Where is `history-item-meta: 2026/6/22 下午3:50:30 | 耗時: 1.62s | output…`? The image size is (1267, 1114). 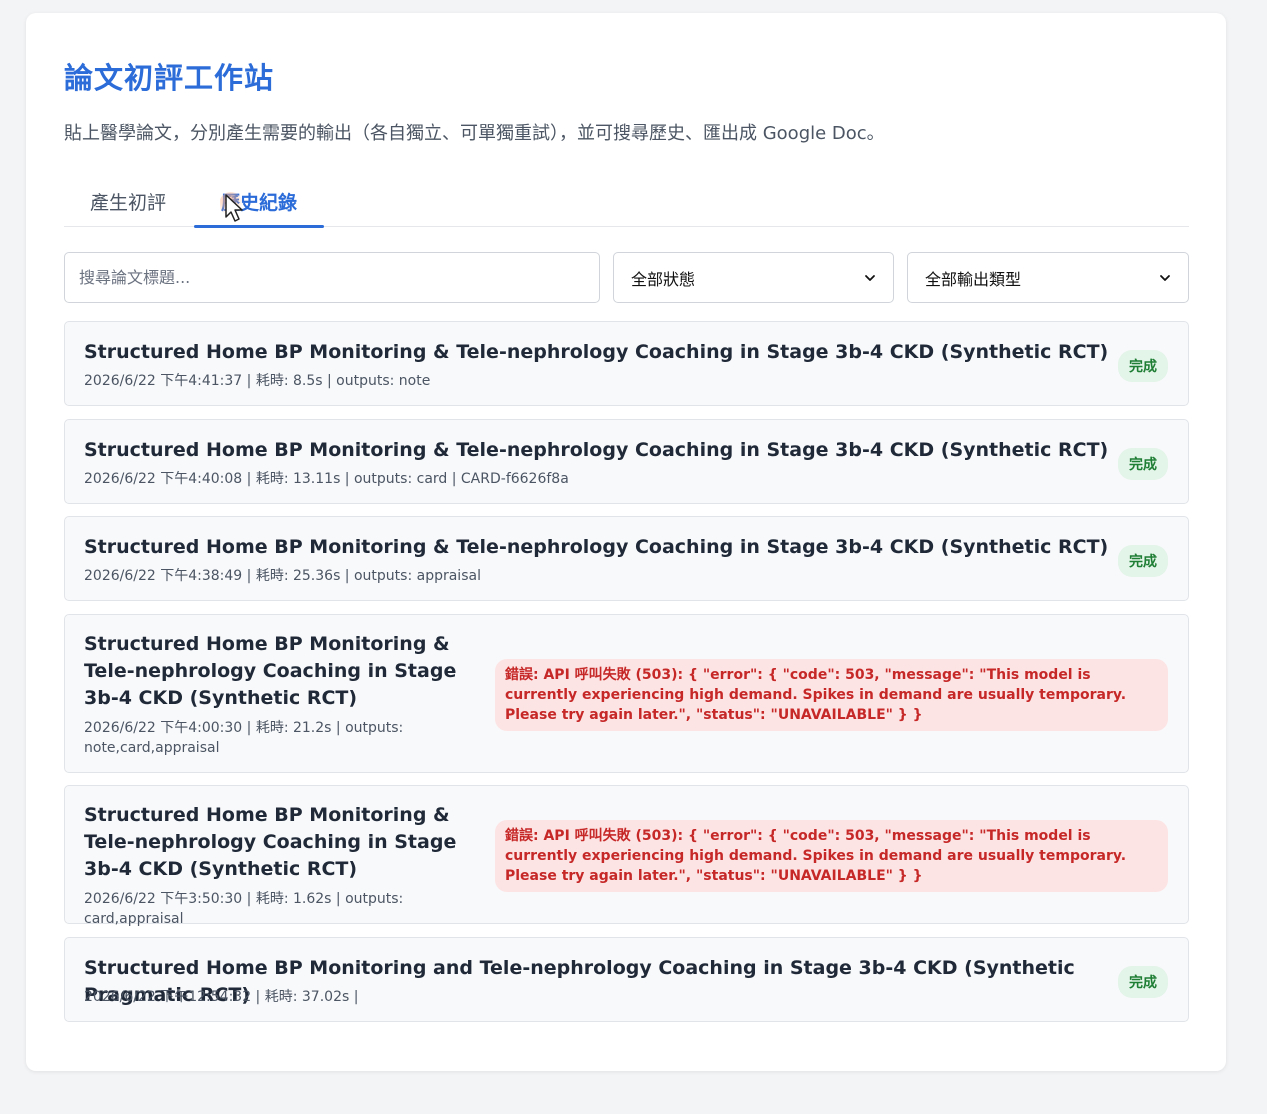
history-item-meta: 2026/6/22 下午3:50:30 | 耗時: 1.62s | output… is located at coordinates (244, 909).